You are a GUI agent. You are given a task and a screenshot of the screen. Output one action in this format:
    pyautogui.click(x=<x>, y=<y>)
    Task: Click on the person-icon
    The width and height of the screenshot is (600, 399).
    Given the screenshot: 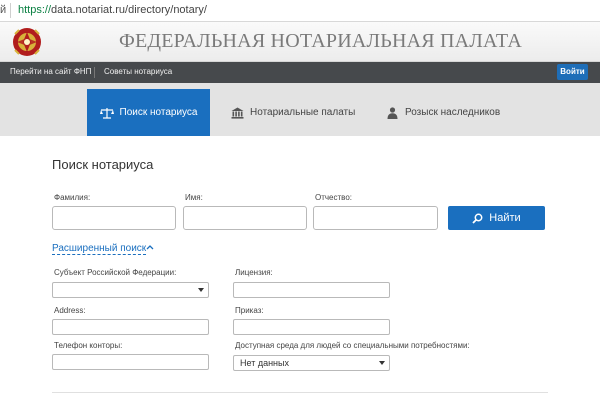 What is the action you would take?
    pyautogui.click(x=392, y=113)
    